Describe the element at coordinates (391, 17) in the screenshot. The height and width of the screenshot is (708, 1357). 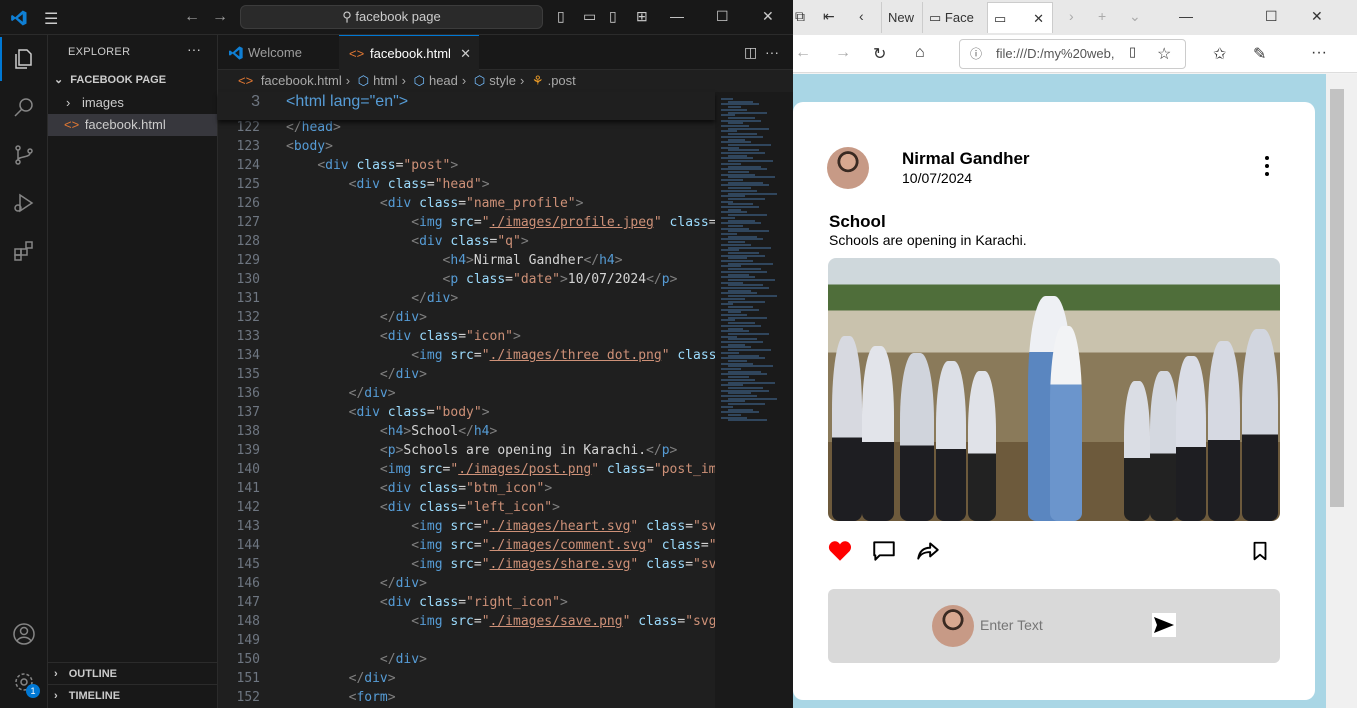
I see `command-center-search: ⚲ facebook page` at that location.